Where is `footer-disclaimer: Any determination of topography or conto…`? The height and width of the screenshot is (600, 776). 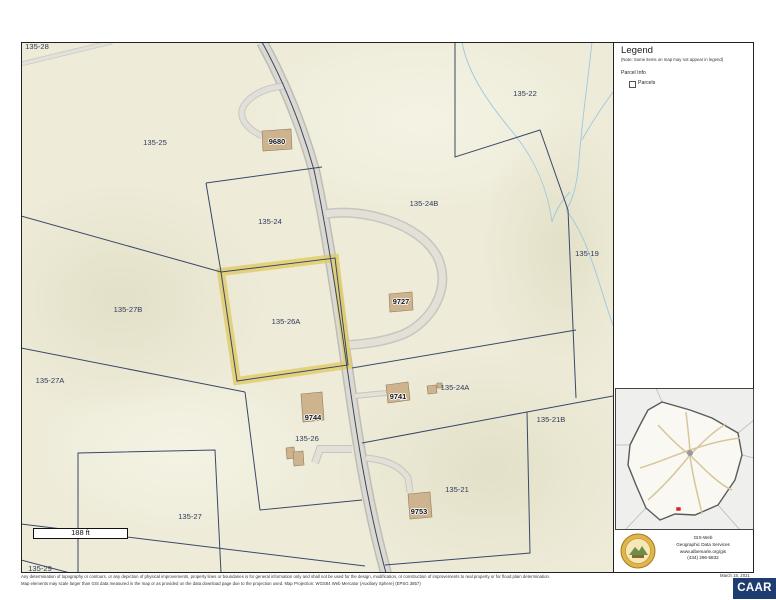 footer-disclaimer: Any determination of topography or conto… is located at coordinates (366, 580).